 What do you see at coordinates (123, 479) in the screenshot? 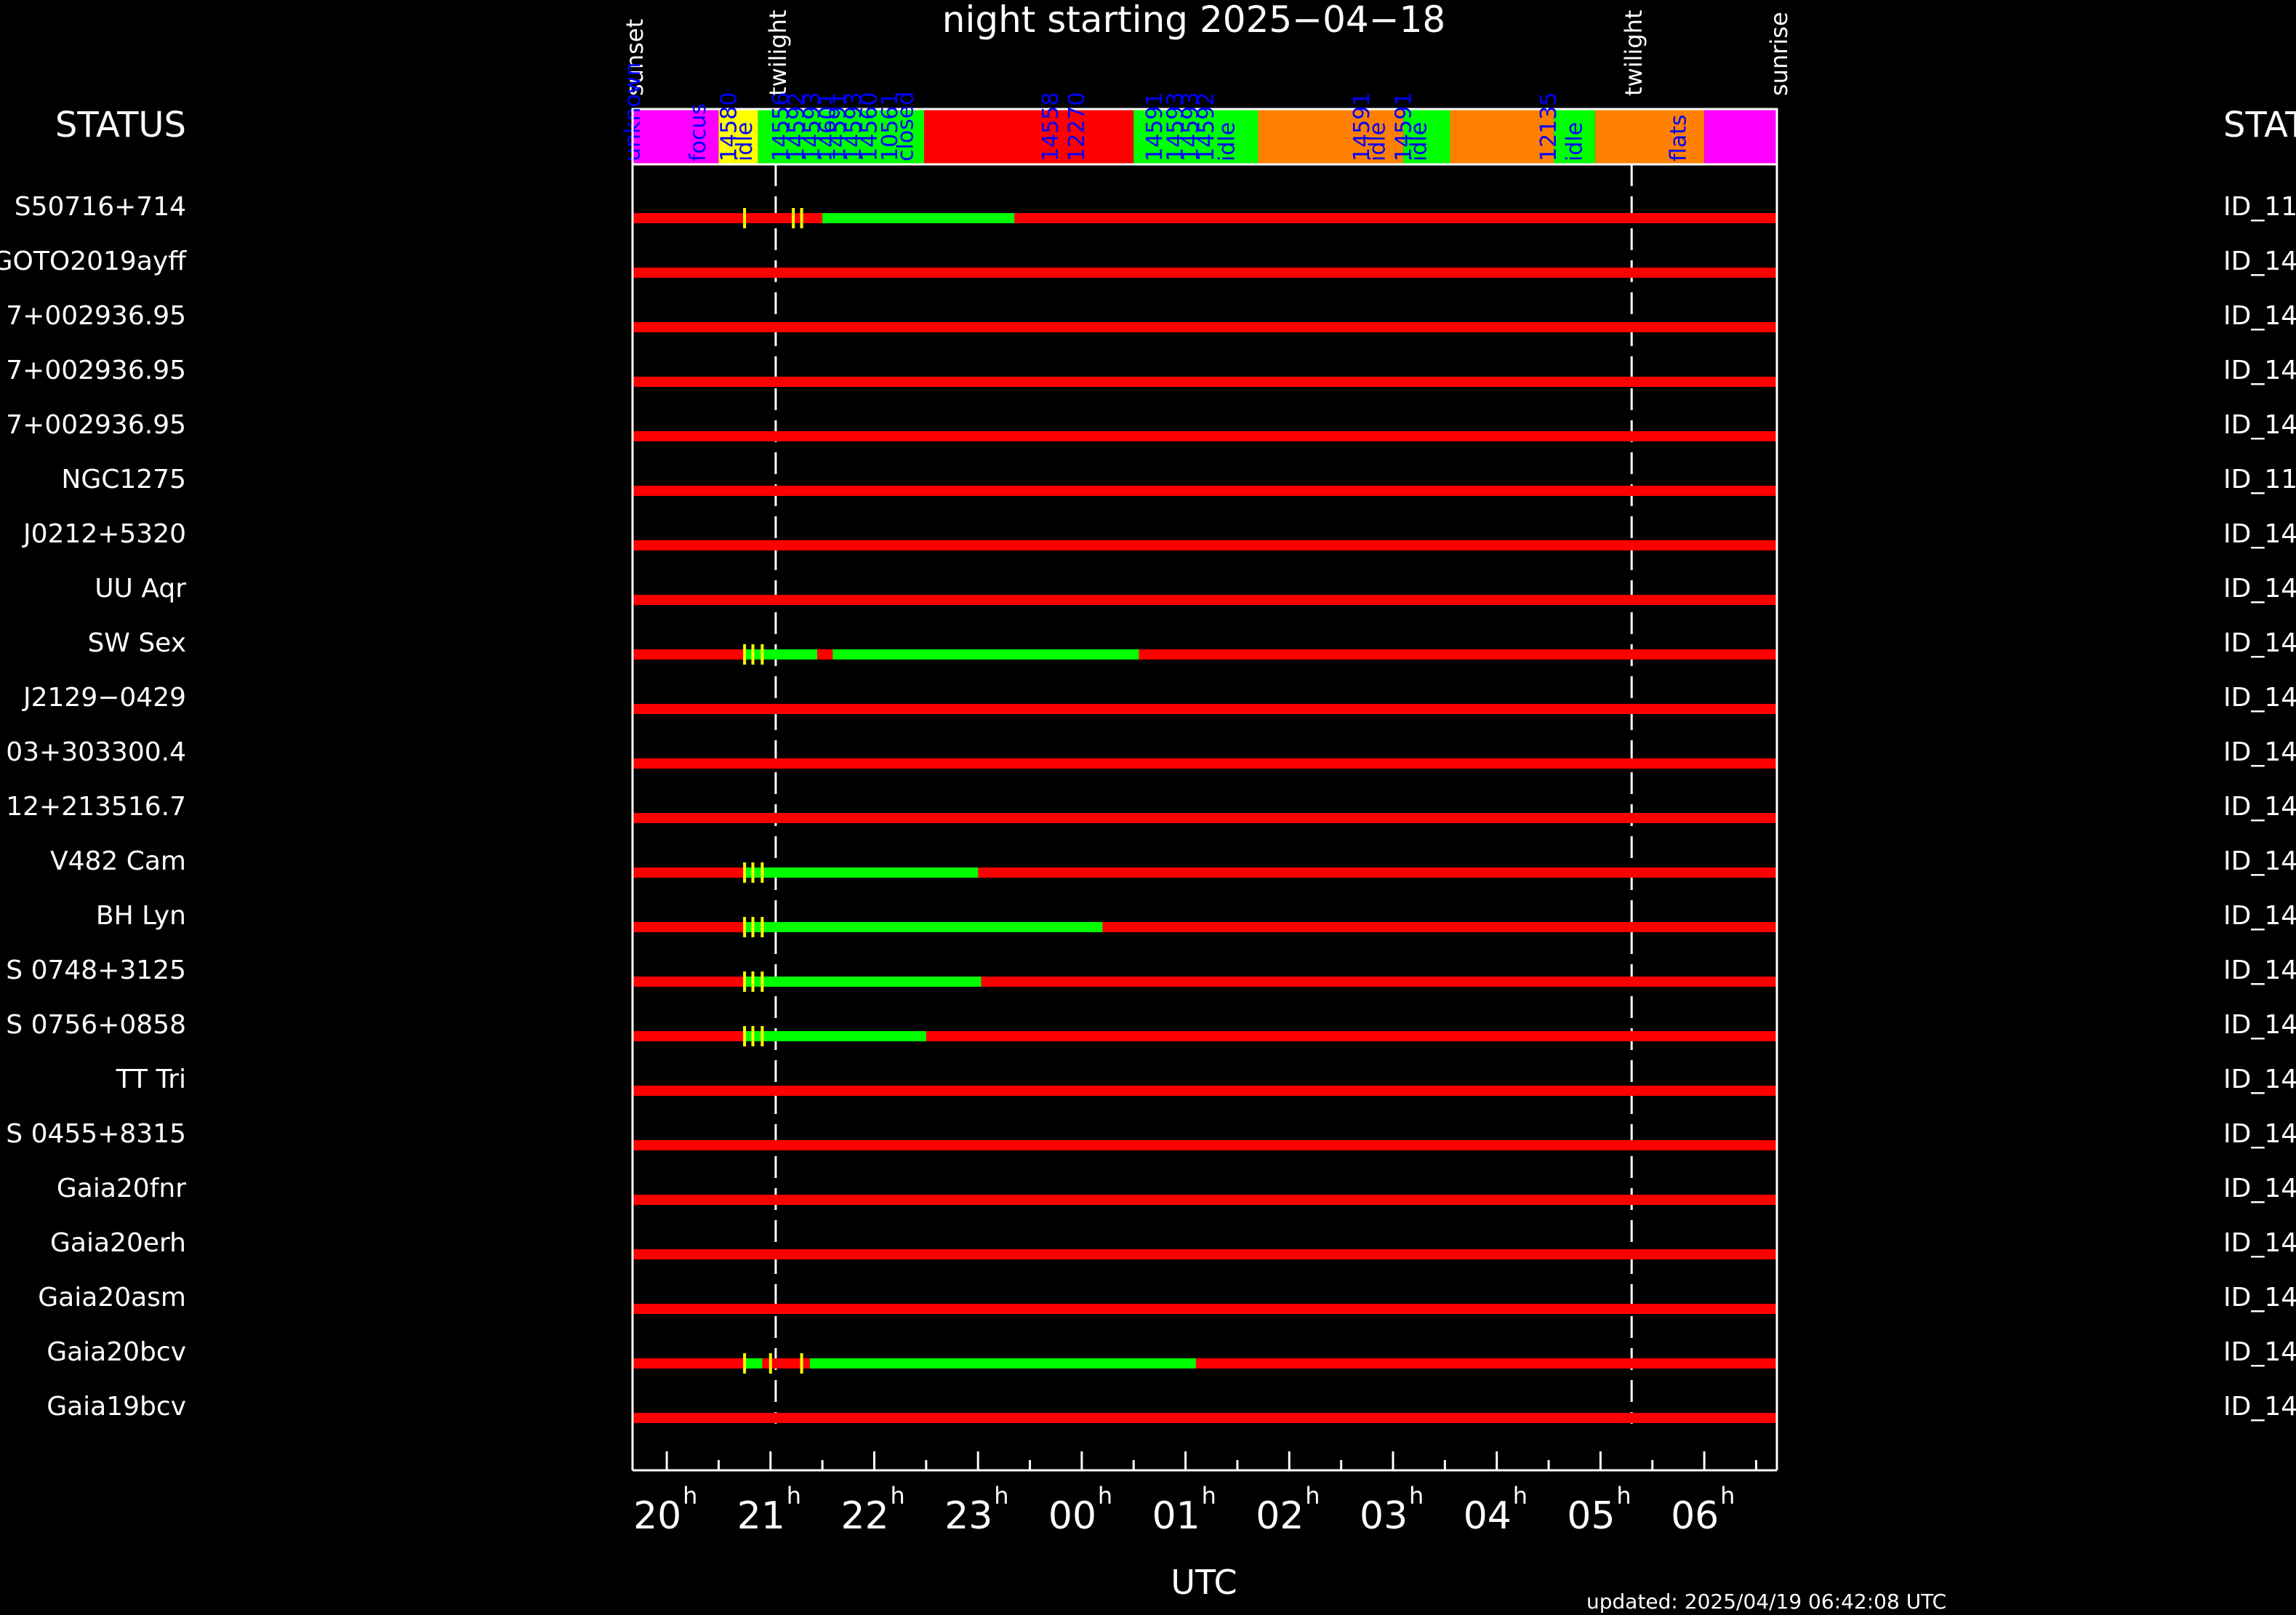
I see `target-name: NGC1275` at bounding box center [123, 479].